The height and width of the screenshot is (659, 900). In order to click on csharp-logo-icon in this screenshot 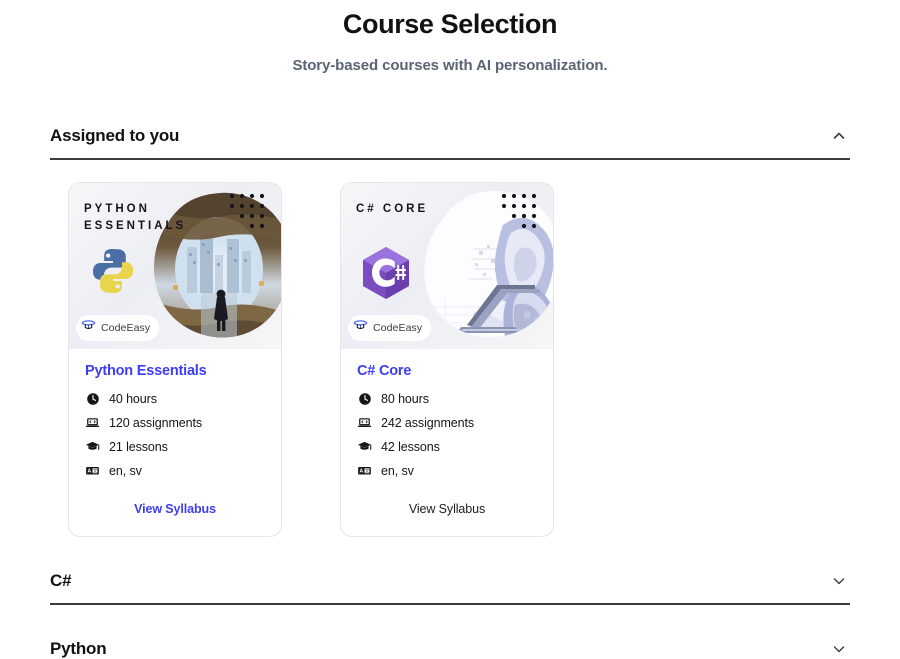, I will do `click(386, 275)`.